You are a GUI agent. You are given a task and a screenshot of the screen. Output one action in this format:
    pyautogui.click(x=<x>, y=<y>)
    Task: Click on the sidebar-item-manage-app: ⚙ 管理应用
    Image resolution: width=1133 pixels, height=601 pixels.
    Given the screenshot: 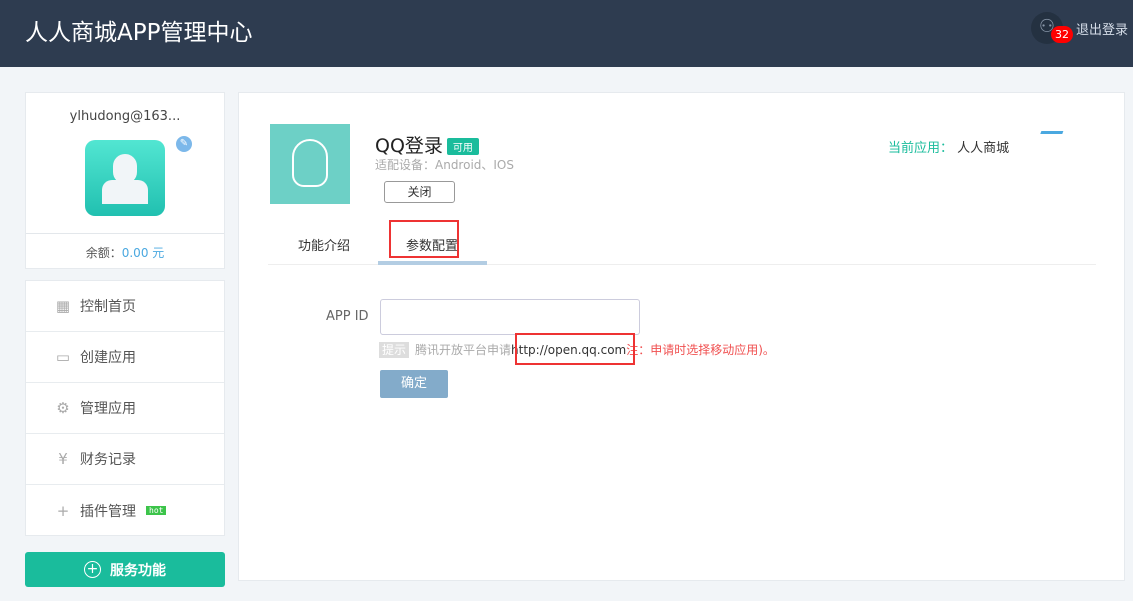 What is the action you would take?
    pyautogui.click(x=125, y=408)
    